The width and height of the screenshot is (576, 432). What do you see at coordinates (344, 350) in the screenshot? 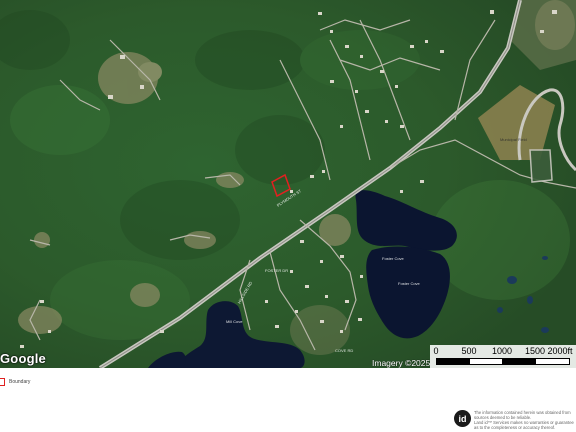
I see `road-label-cove: COVE RD` at bounding box center [344, 350].